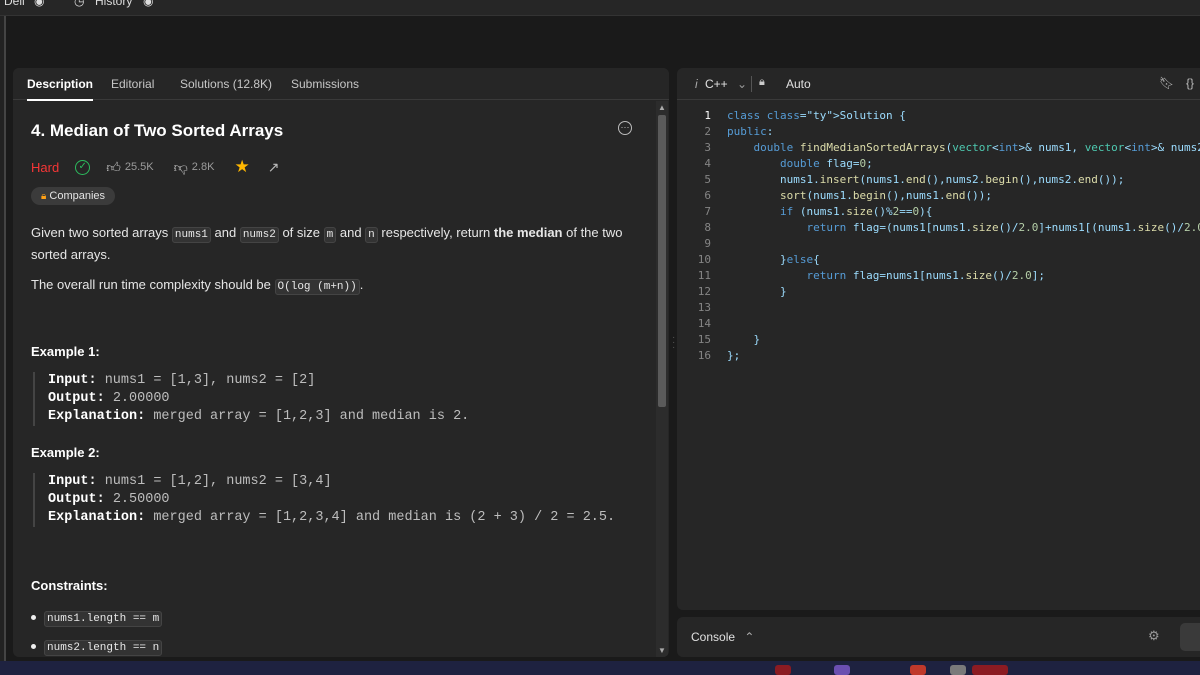 This screenshot has width=1200, height=675. I want to click on run-button, so click(1190, 637).